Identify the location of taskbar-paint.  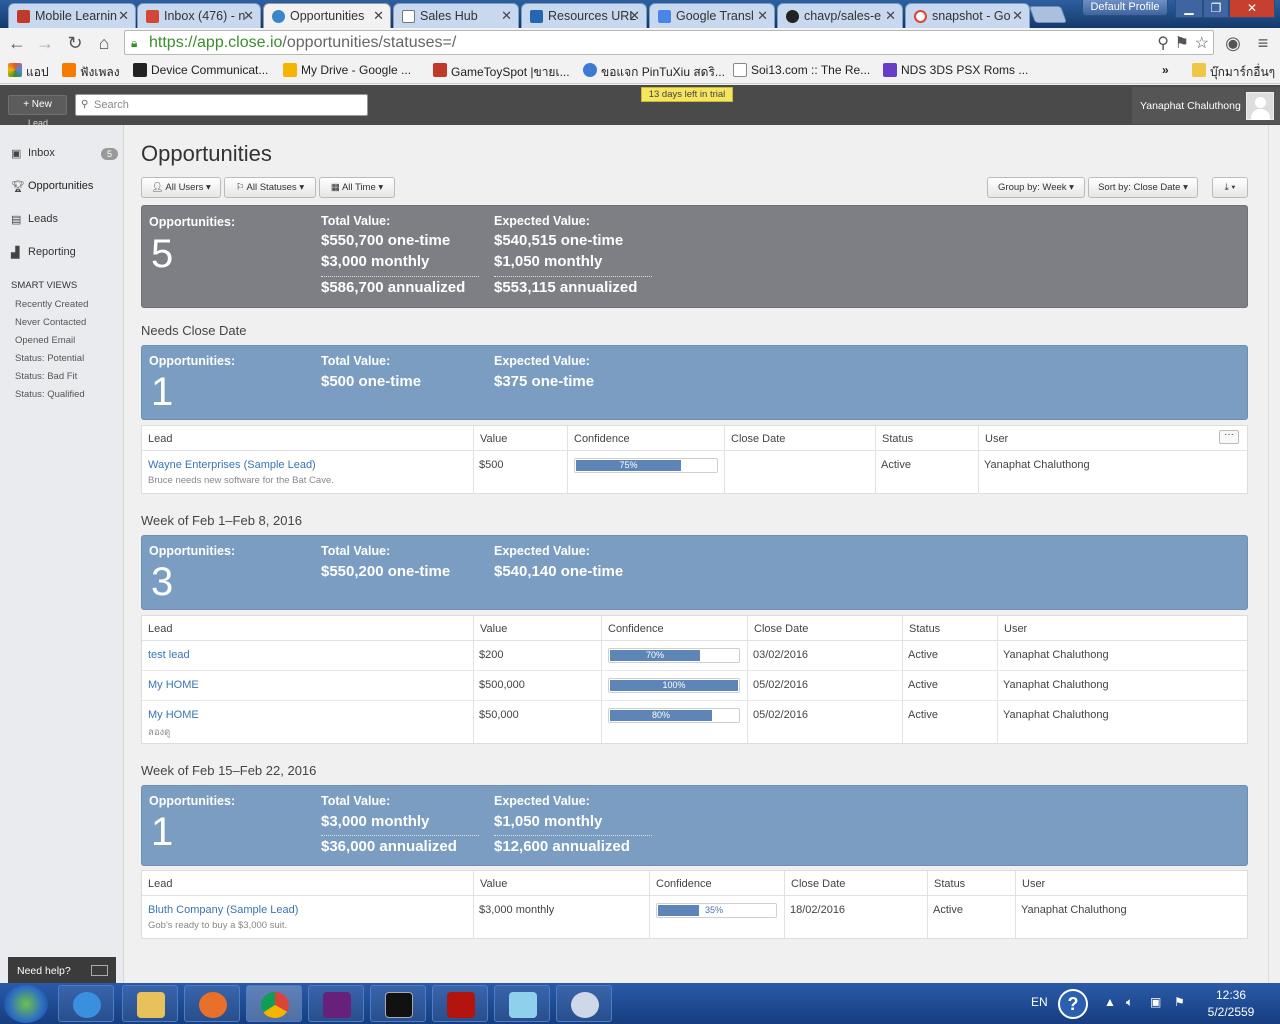
(584, 1003).